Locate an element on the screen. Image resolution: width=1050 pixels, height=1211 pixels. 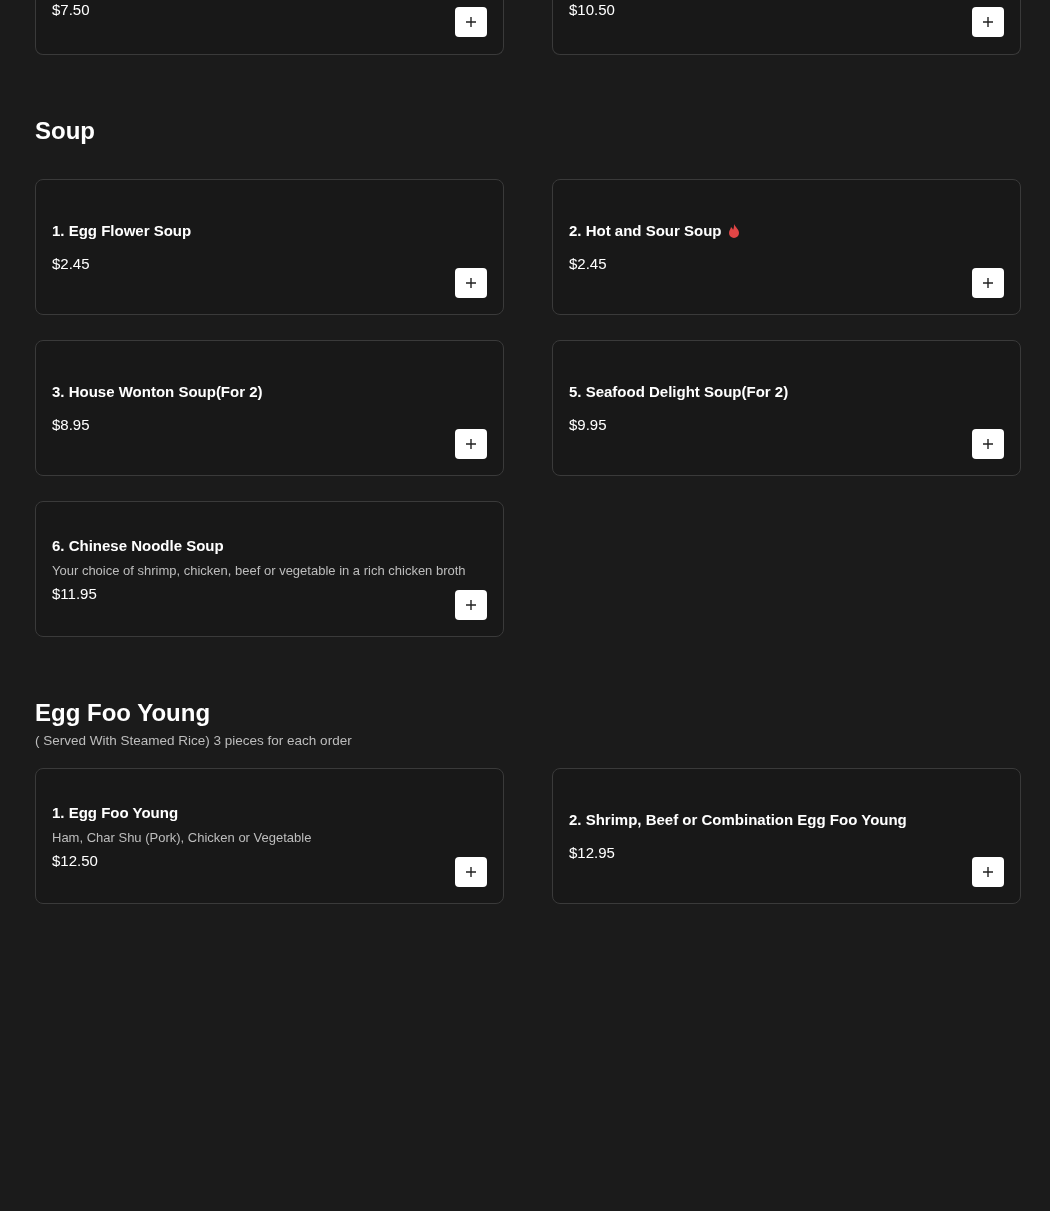
menu-item-card: 1. Egg Foo Young Ham, Char Shu (Pork), Chicken or Vegetable $12.50 is located at coordinates (269, 836).